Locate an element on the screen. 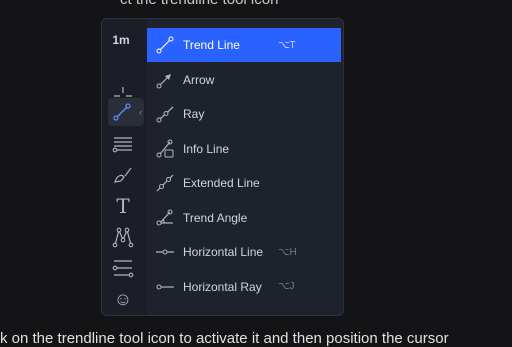  menu-item-label: Trend Line is located at coordinates (211, 45).